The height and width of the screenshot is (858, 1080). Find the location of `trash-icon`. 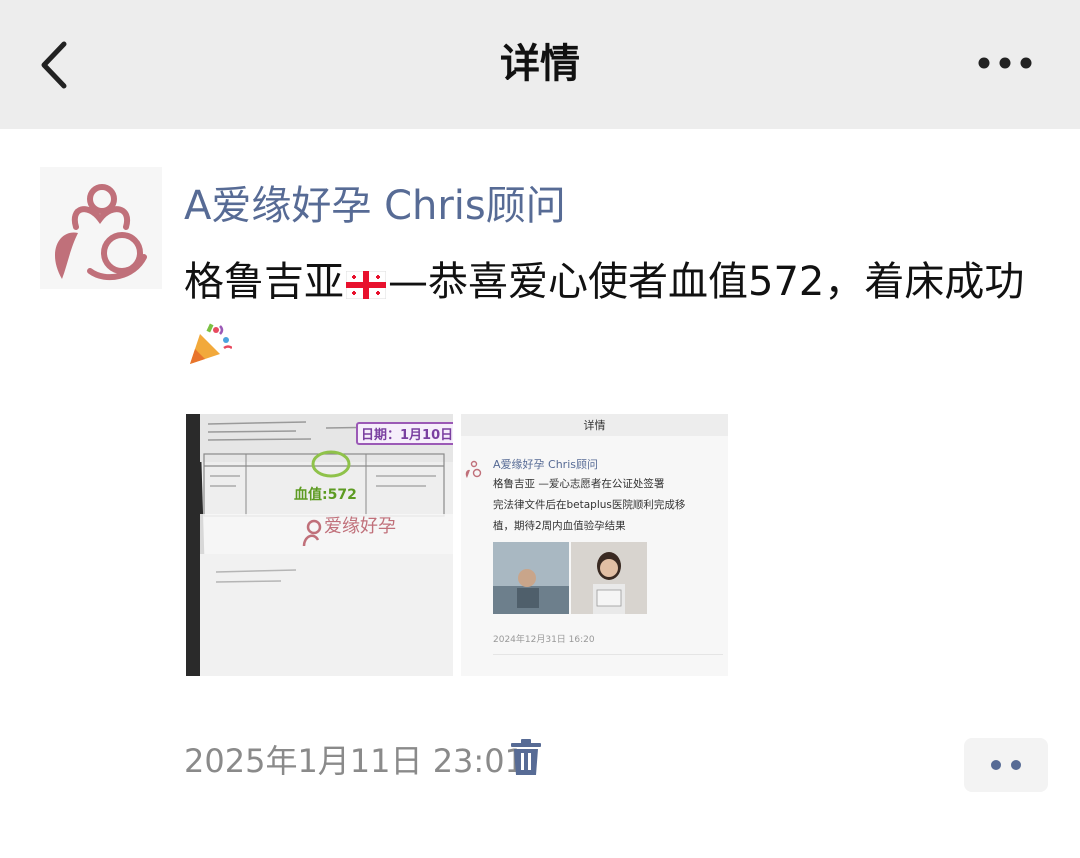

trash-icon is located at coordinates (526, 757).